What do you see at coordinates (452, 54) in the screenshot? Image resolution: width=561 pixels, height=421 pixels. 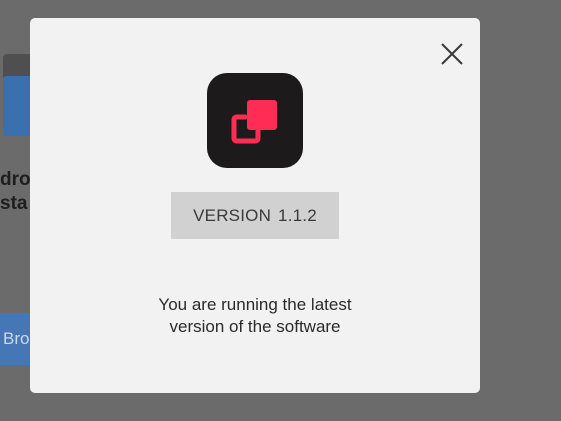 I see `close-icon` at bounding box center [452, 54].